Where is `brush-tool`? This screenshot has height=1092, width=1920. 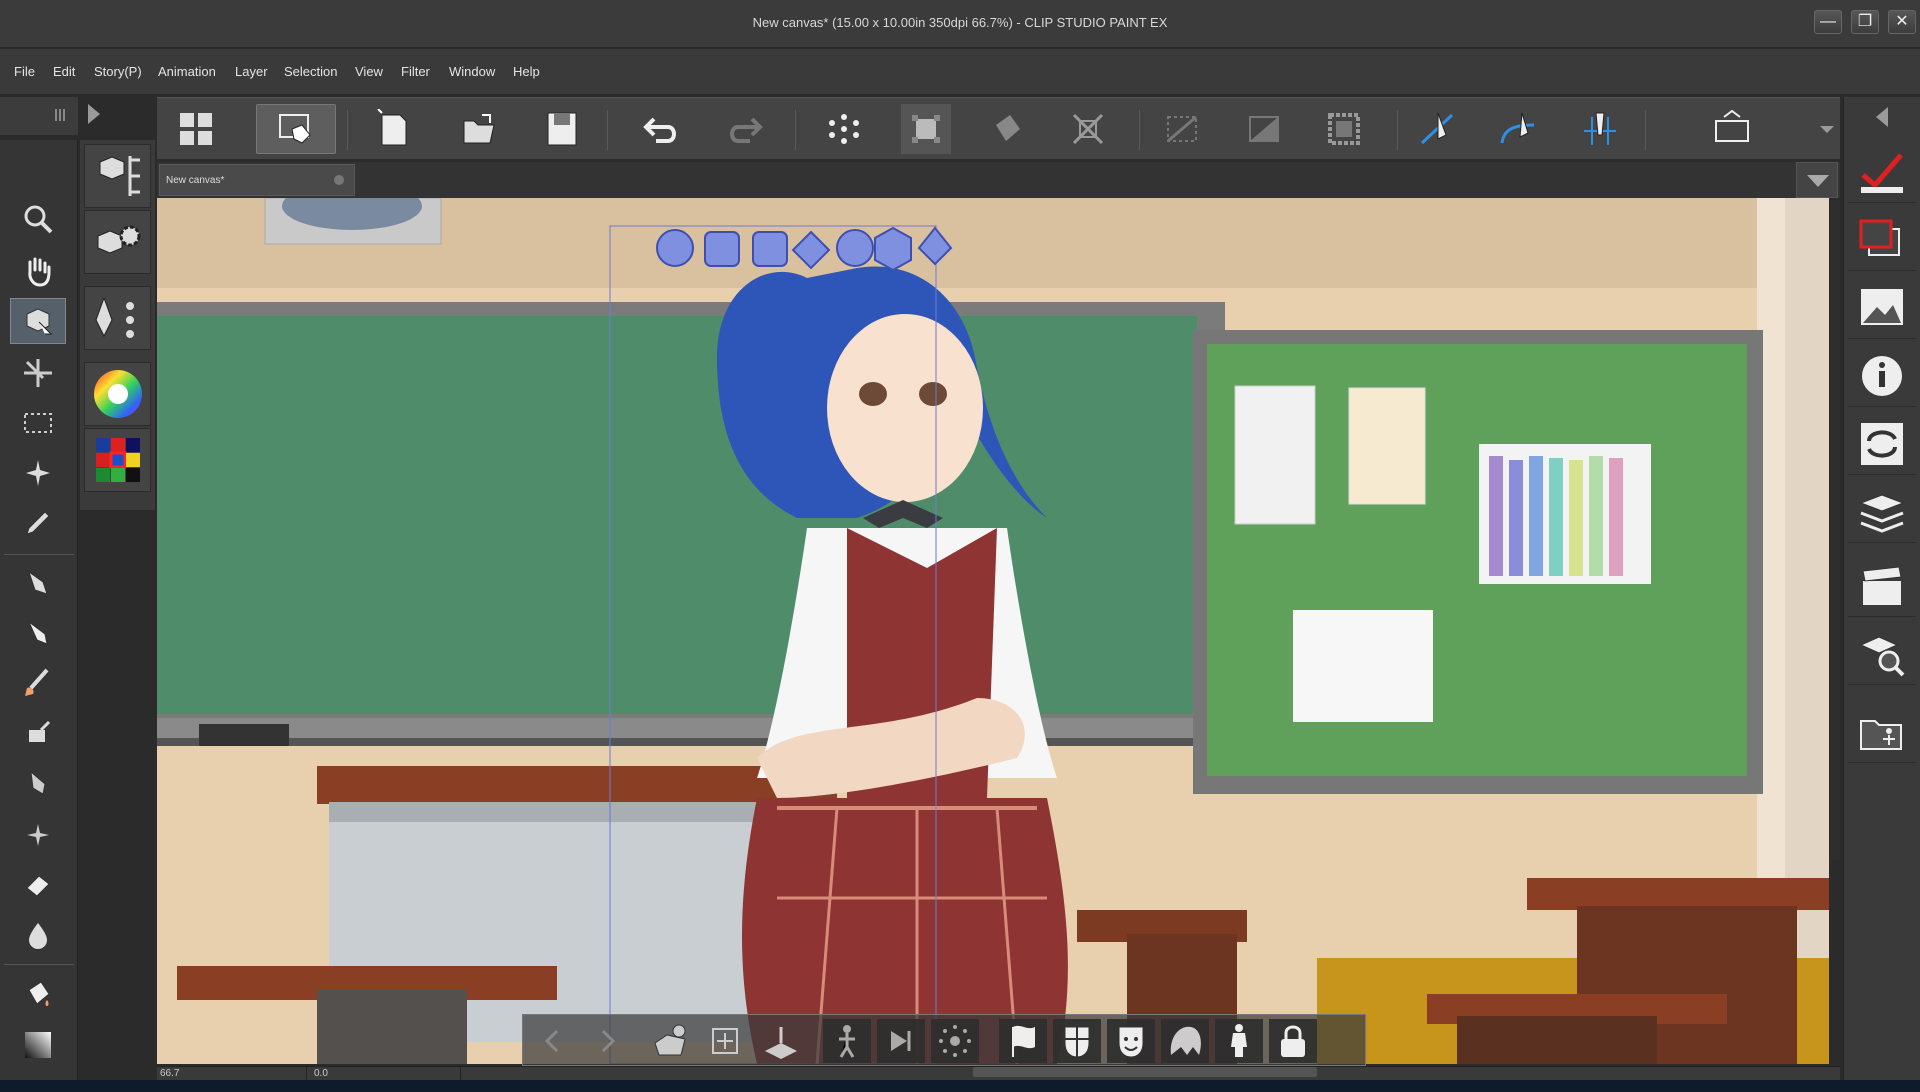
brush-tool is located at coordinates (38, 683).